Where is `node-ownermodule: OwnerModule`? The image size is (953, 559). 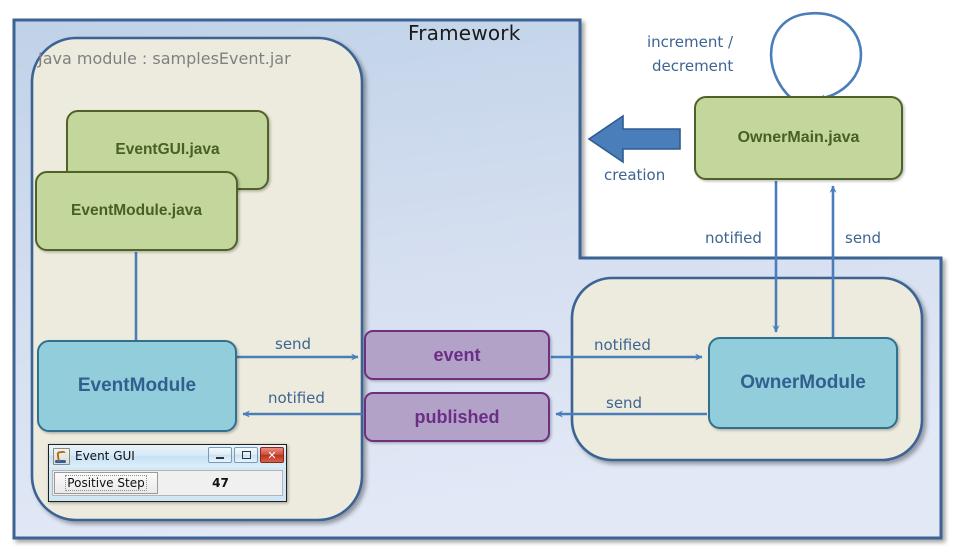
node-ownermodule: OwnerModule is located at coordinates (803, 383).